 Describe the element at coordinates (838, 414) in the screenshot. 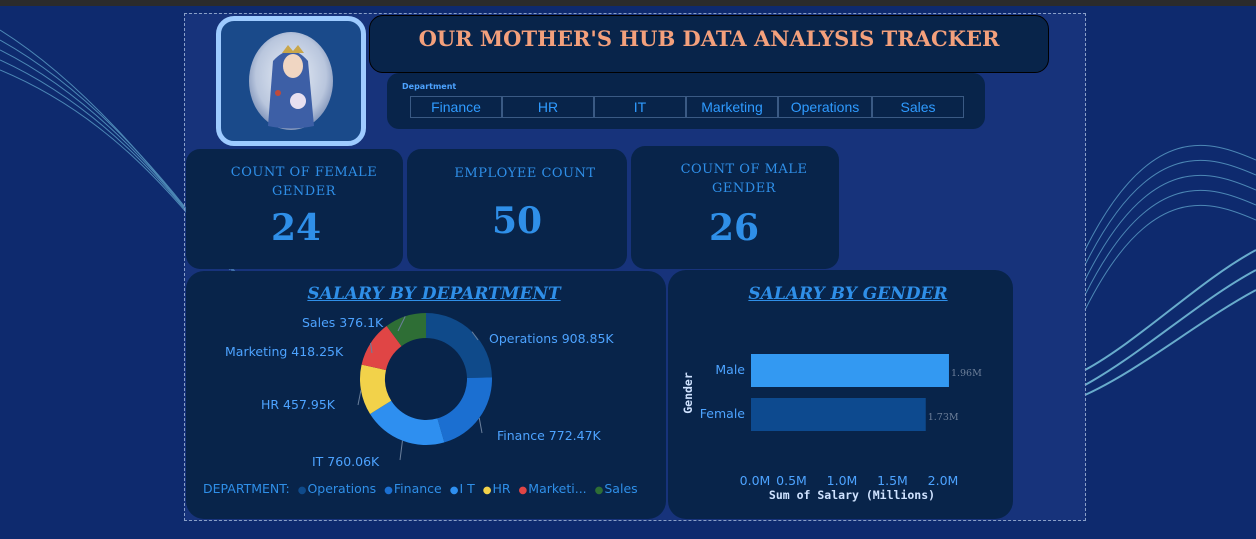

I see `bar-female` at that location.